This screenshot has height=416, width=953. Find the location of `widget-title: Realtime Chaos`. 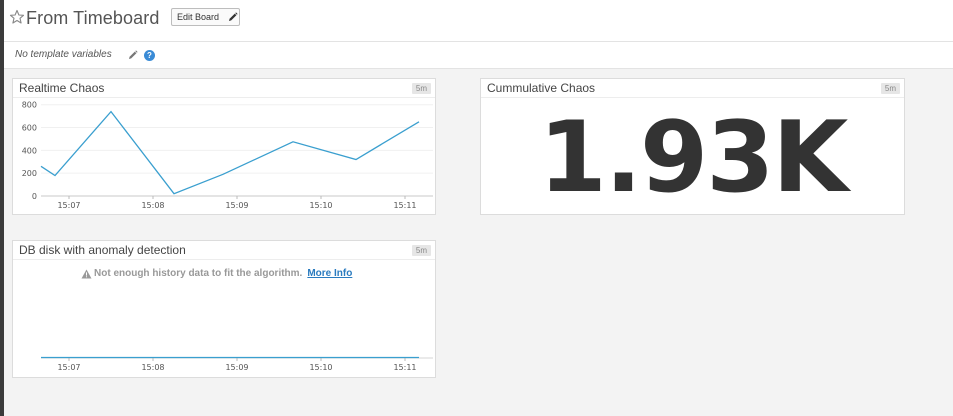

widget-title: Realtime Chaos is located at coordinates (62, 88).